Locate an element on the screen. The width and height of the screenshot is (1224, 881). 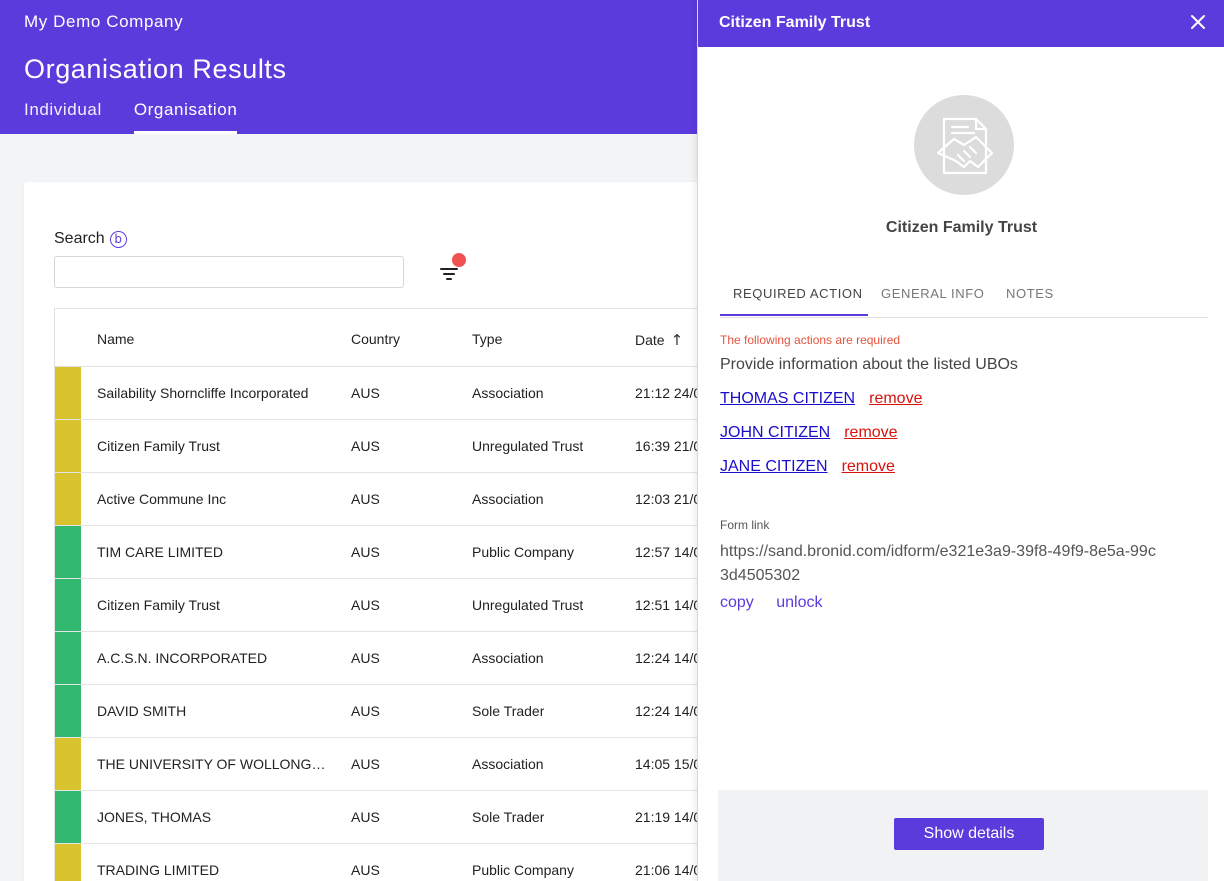
form-link-actions: copy unlock is located at coordinates (780, 603).